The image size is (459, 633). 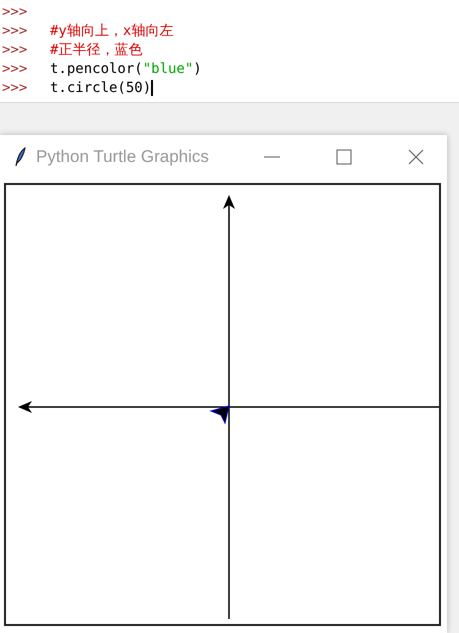 I want to click on code-text: t.pencolor(, so click(x=96, y=68).